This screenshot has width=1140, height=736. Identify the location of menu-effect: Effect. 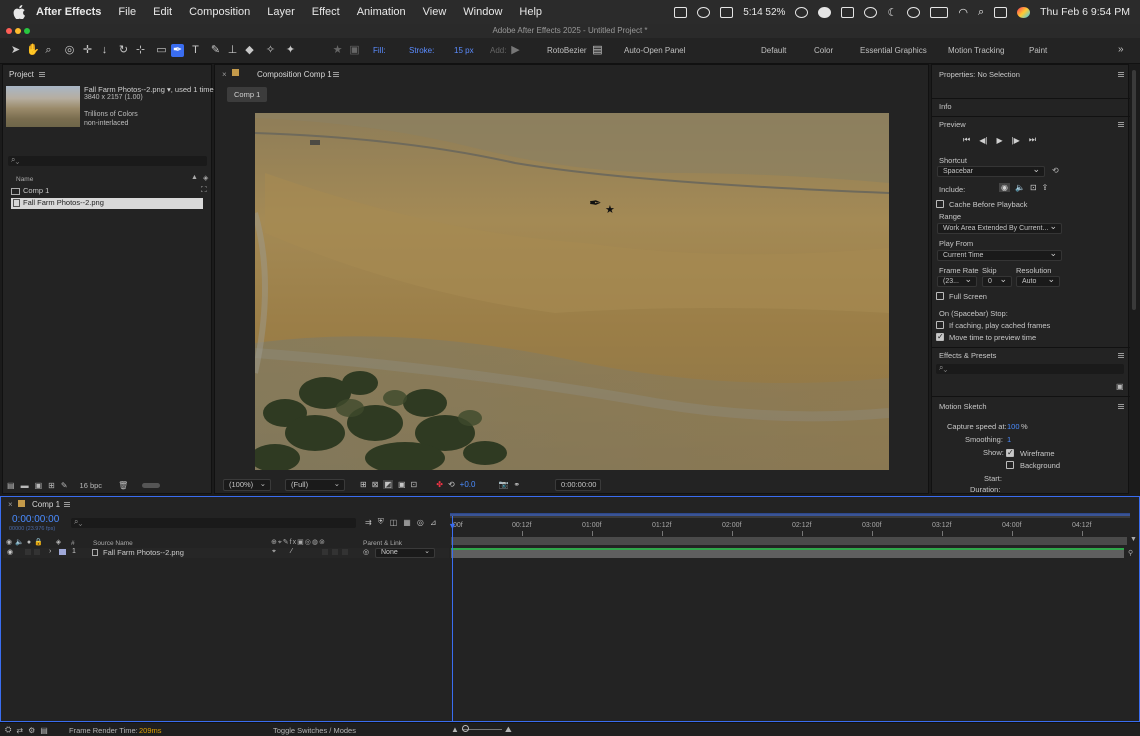
(326, 12).